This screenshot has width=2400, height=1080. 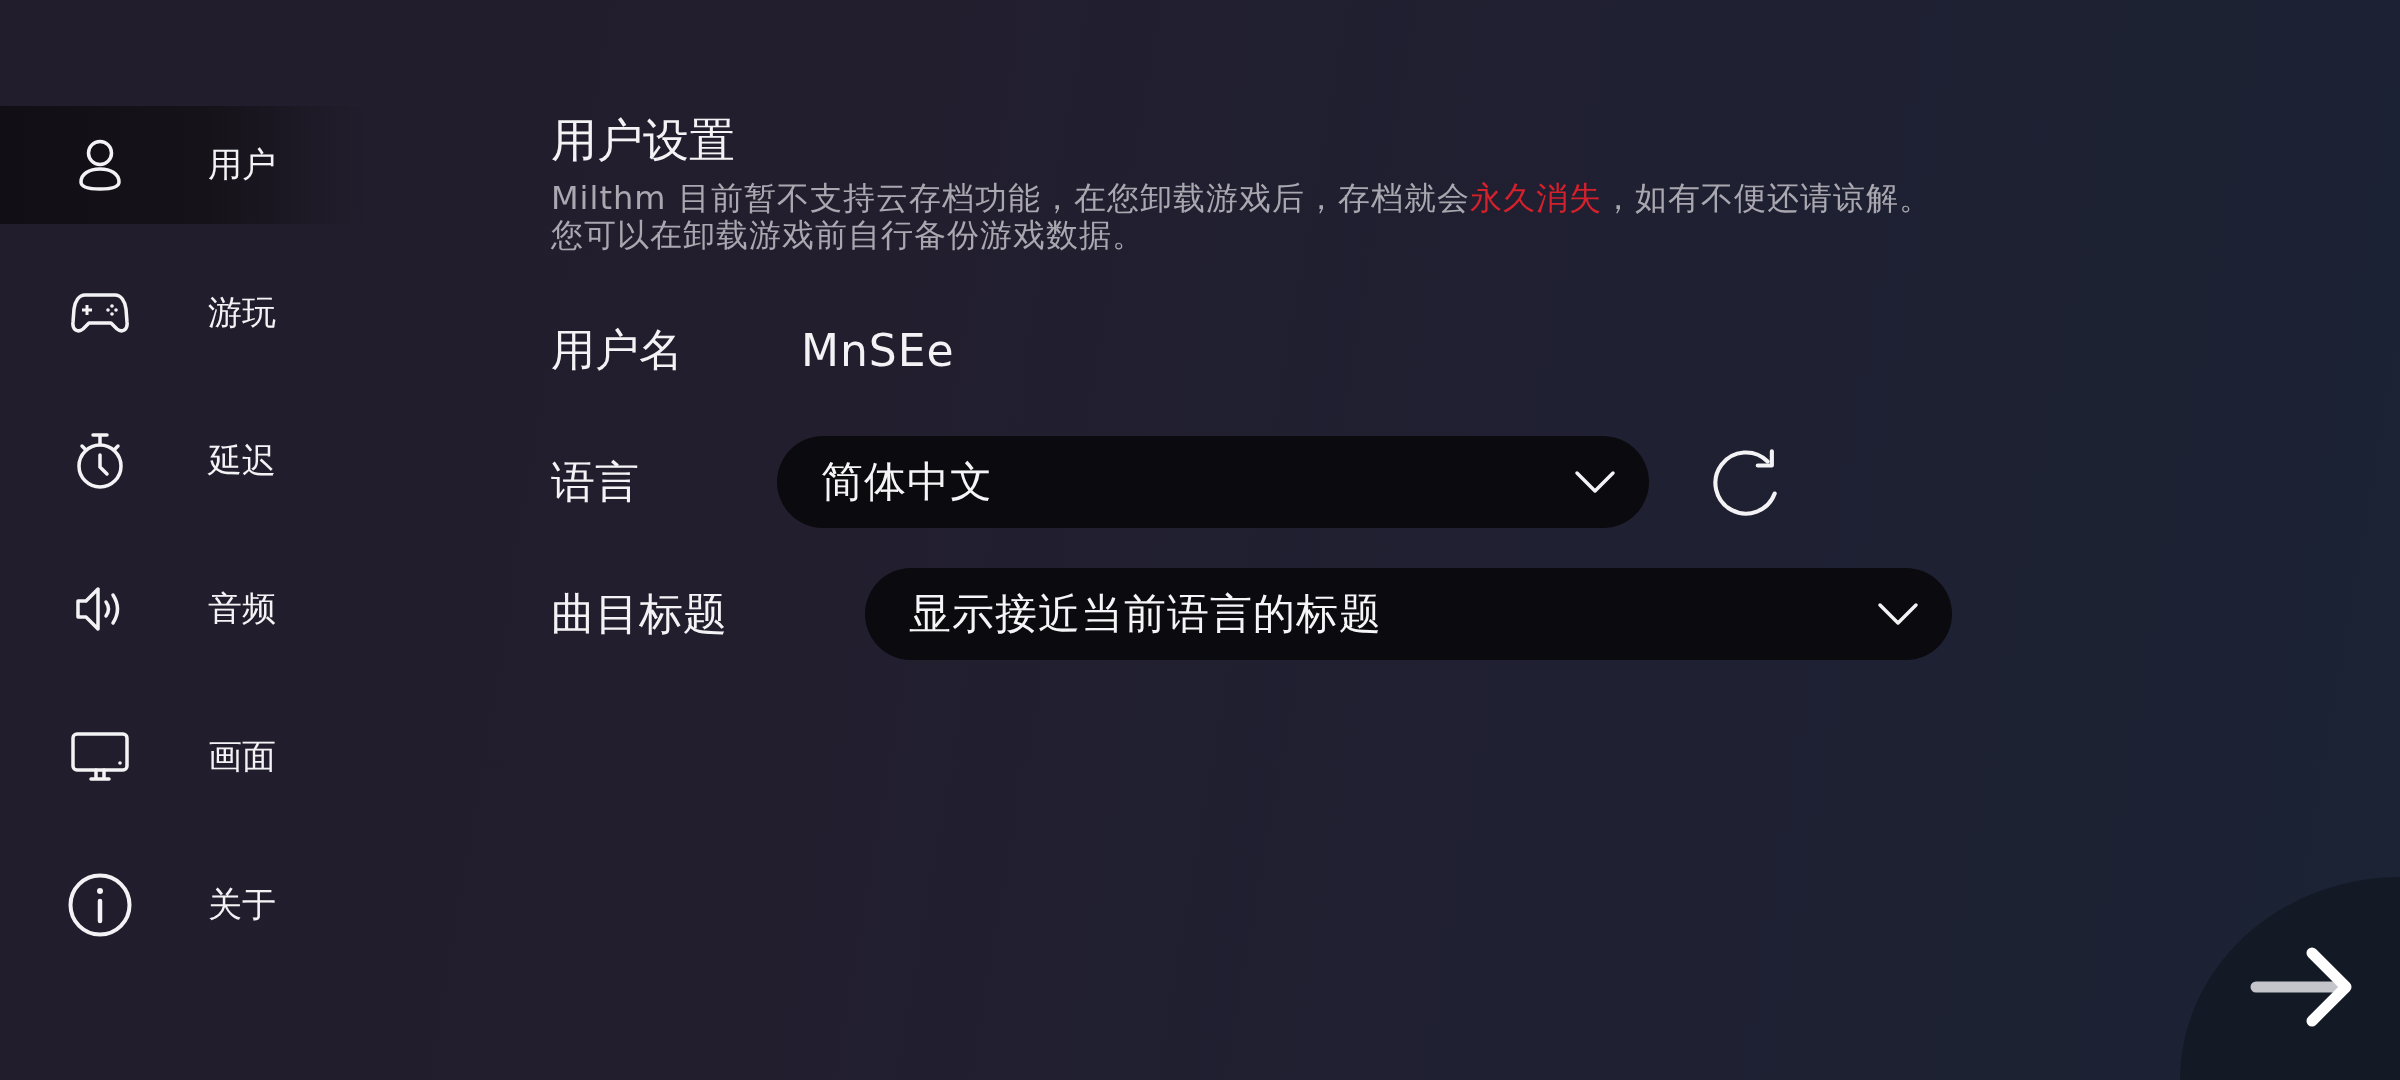 What do you see at coordinates (185, 313) in the screenshot?
I see `sidebar-item: 游玩` at bounding box center [185, 313].